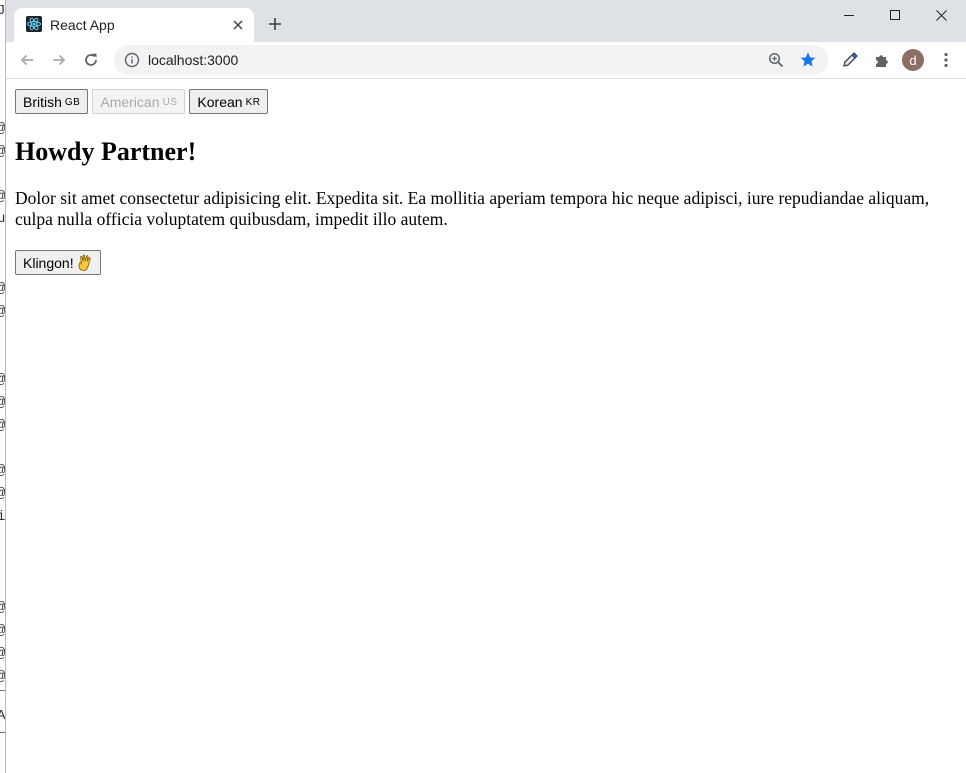 This screenshot has height=773, width=966. What do you see at coordinates (946, 60) in the screenshot?
I see `more-menu-icon` at bounding box center [946, 60].